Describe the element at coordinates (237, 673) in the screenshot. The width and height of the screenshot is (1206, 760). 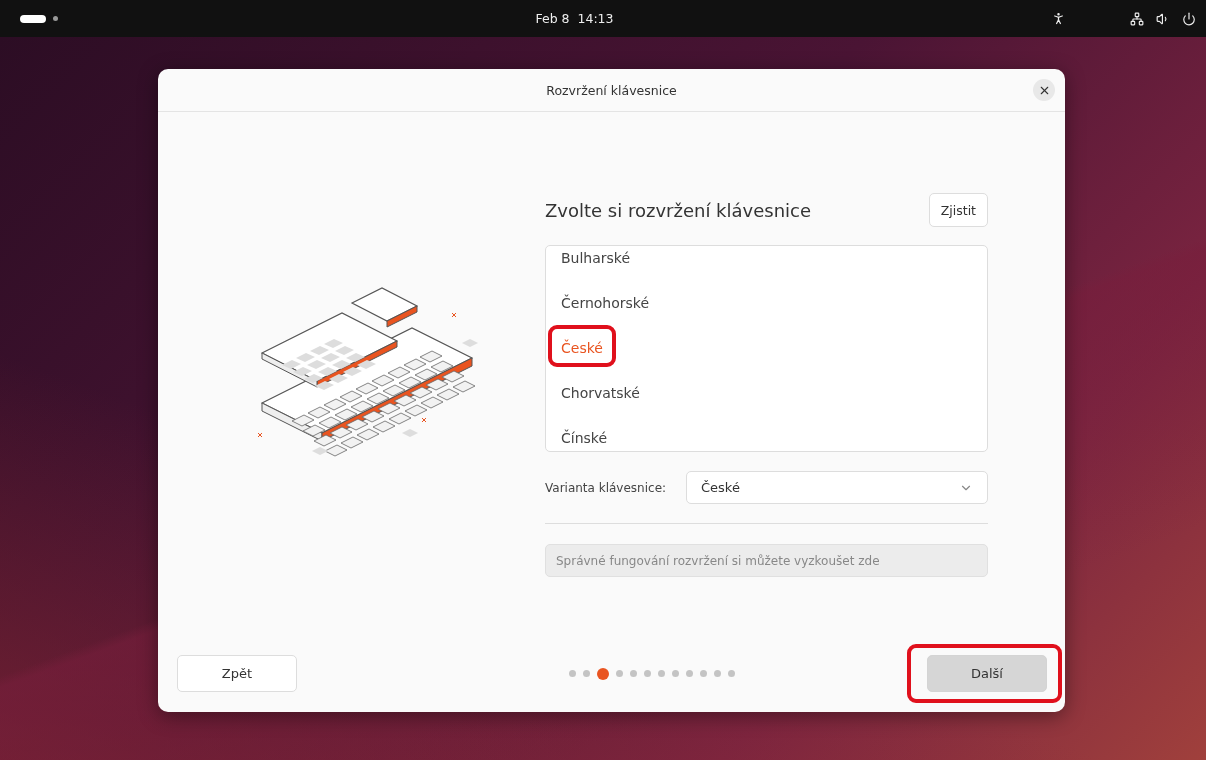
I see `back-button: Zpět` at that location.